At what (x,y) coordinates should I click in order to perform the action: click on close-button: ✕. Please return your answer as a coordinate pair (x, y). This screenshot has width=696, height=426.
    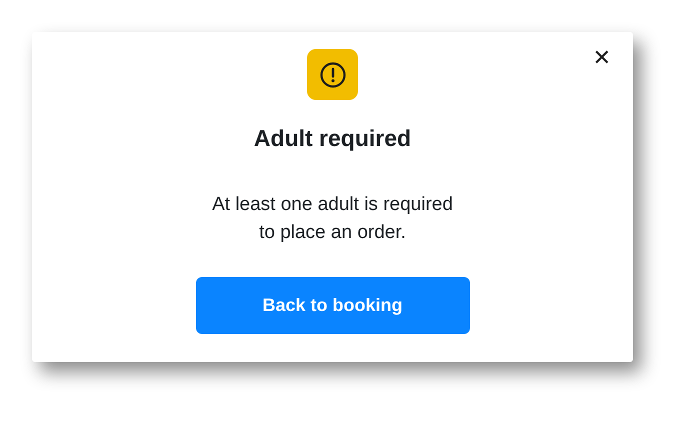
    Looking at the image, I should click on (601, 59).